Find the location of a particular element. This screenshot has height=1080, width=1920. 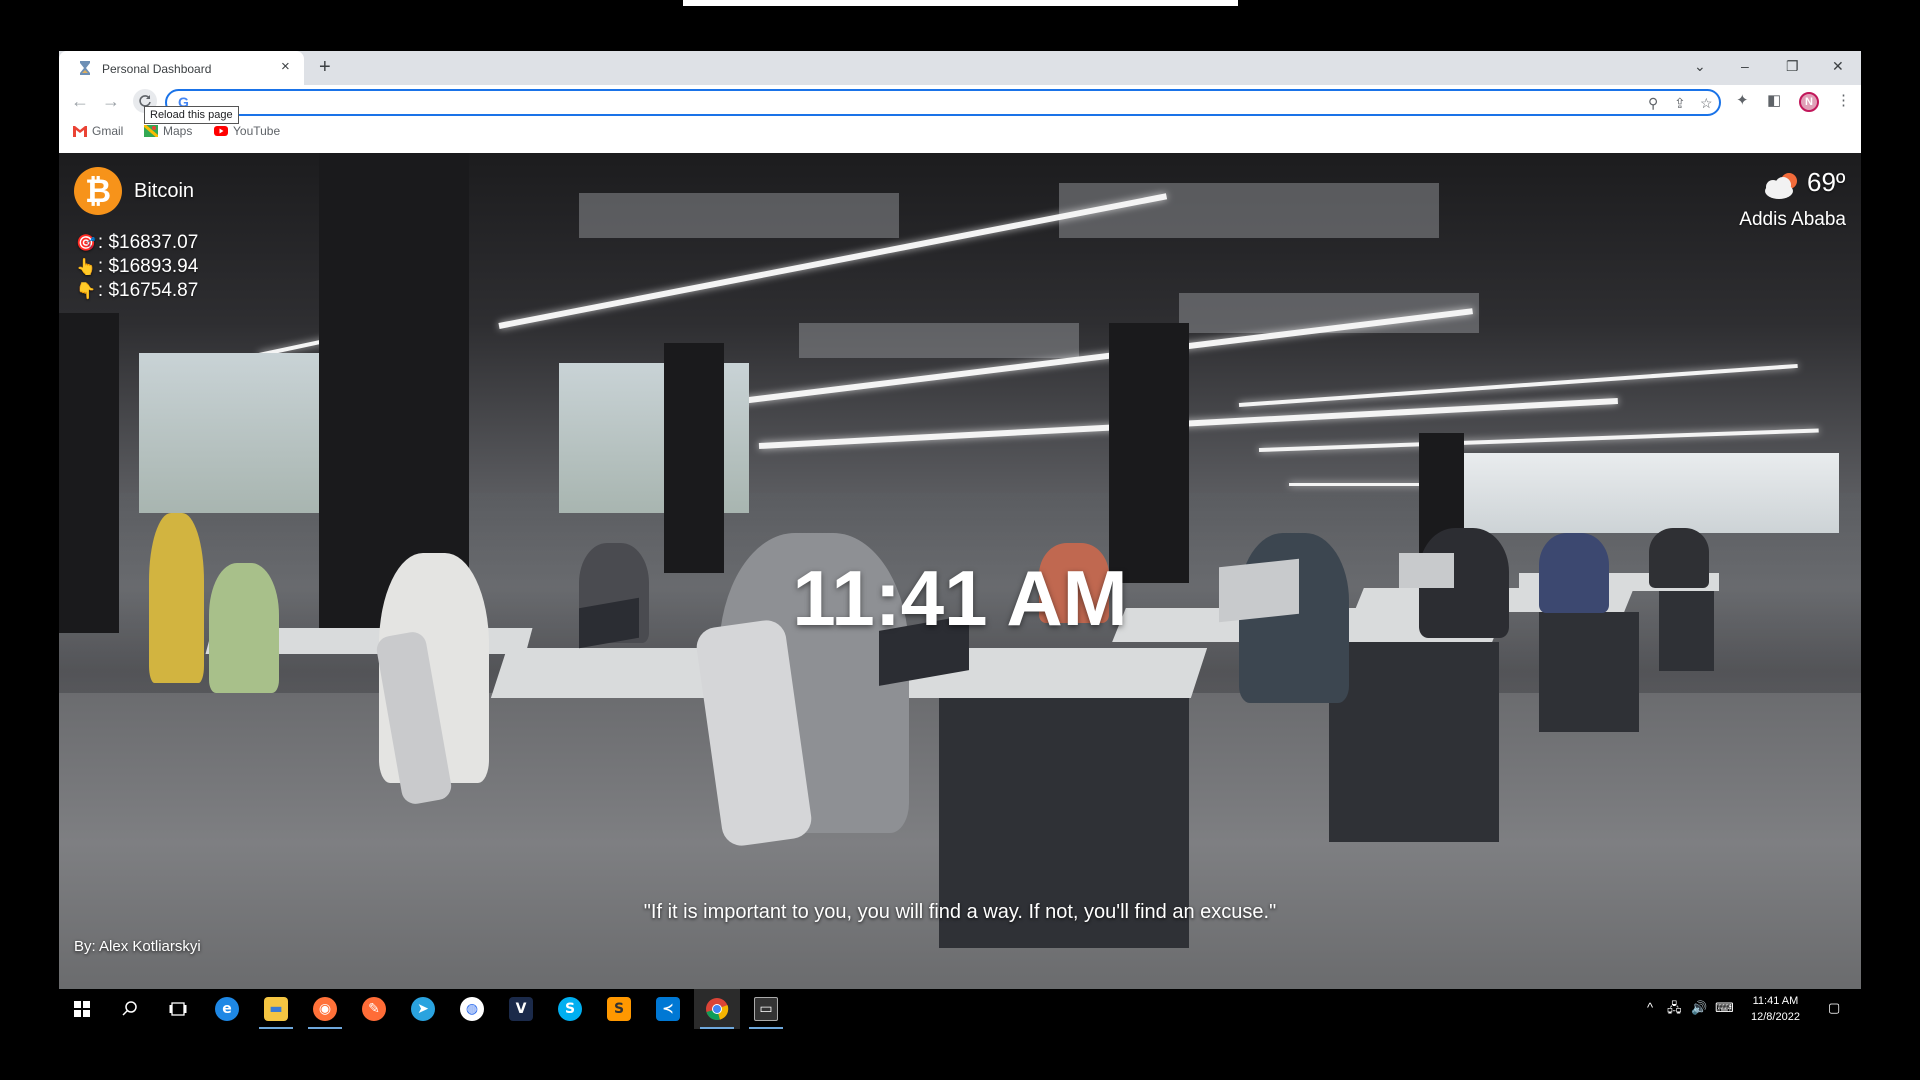

internet-explorer-icon: e is located at coordinates (227, 1009).